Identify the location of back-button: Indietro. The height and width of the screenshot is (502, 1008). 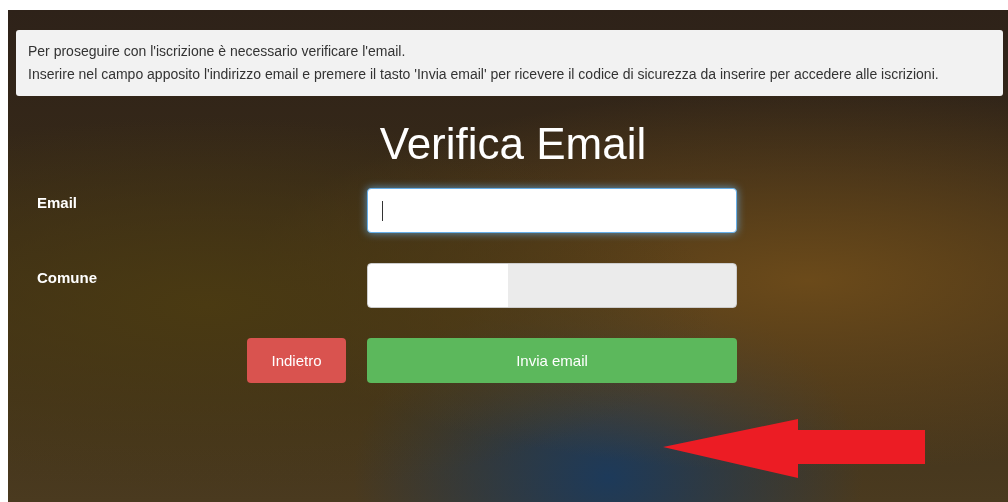
(296, 360).